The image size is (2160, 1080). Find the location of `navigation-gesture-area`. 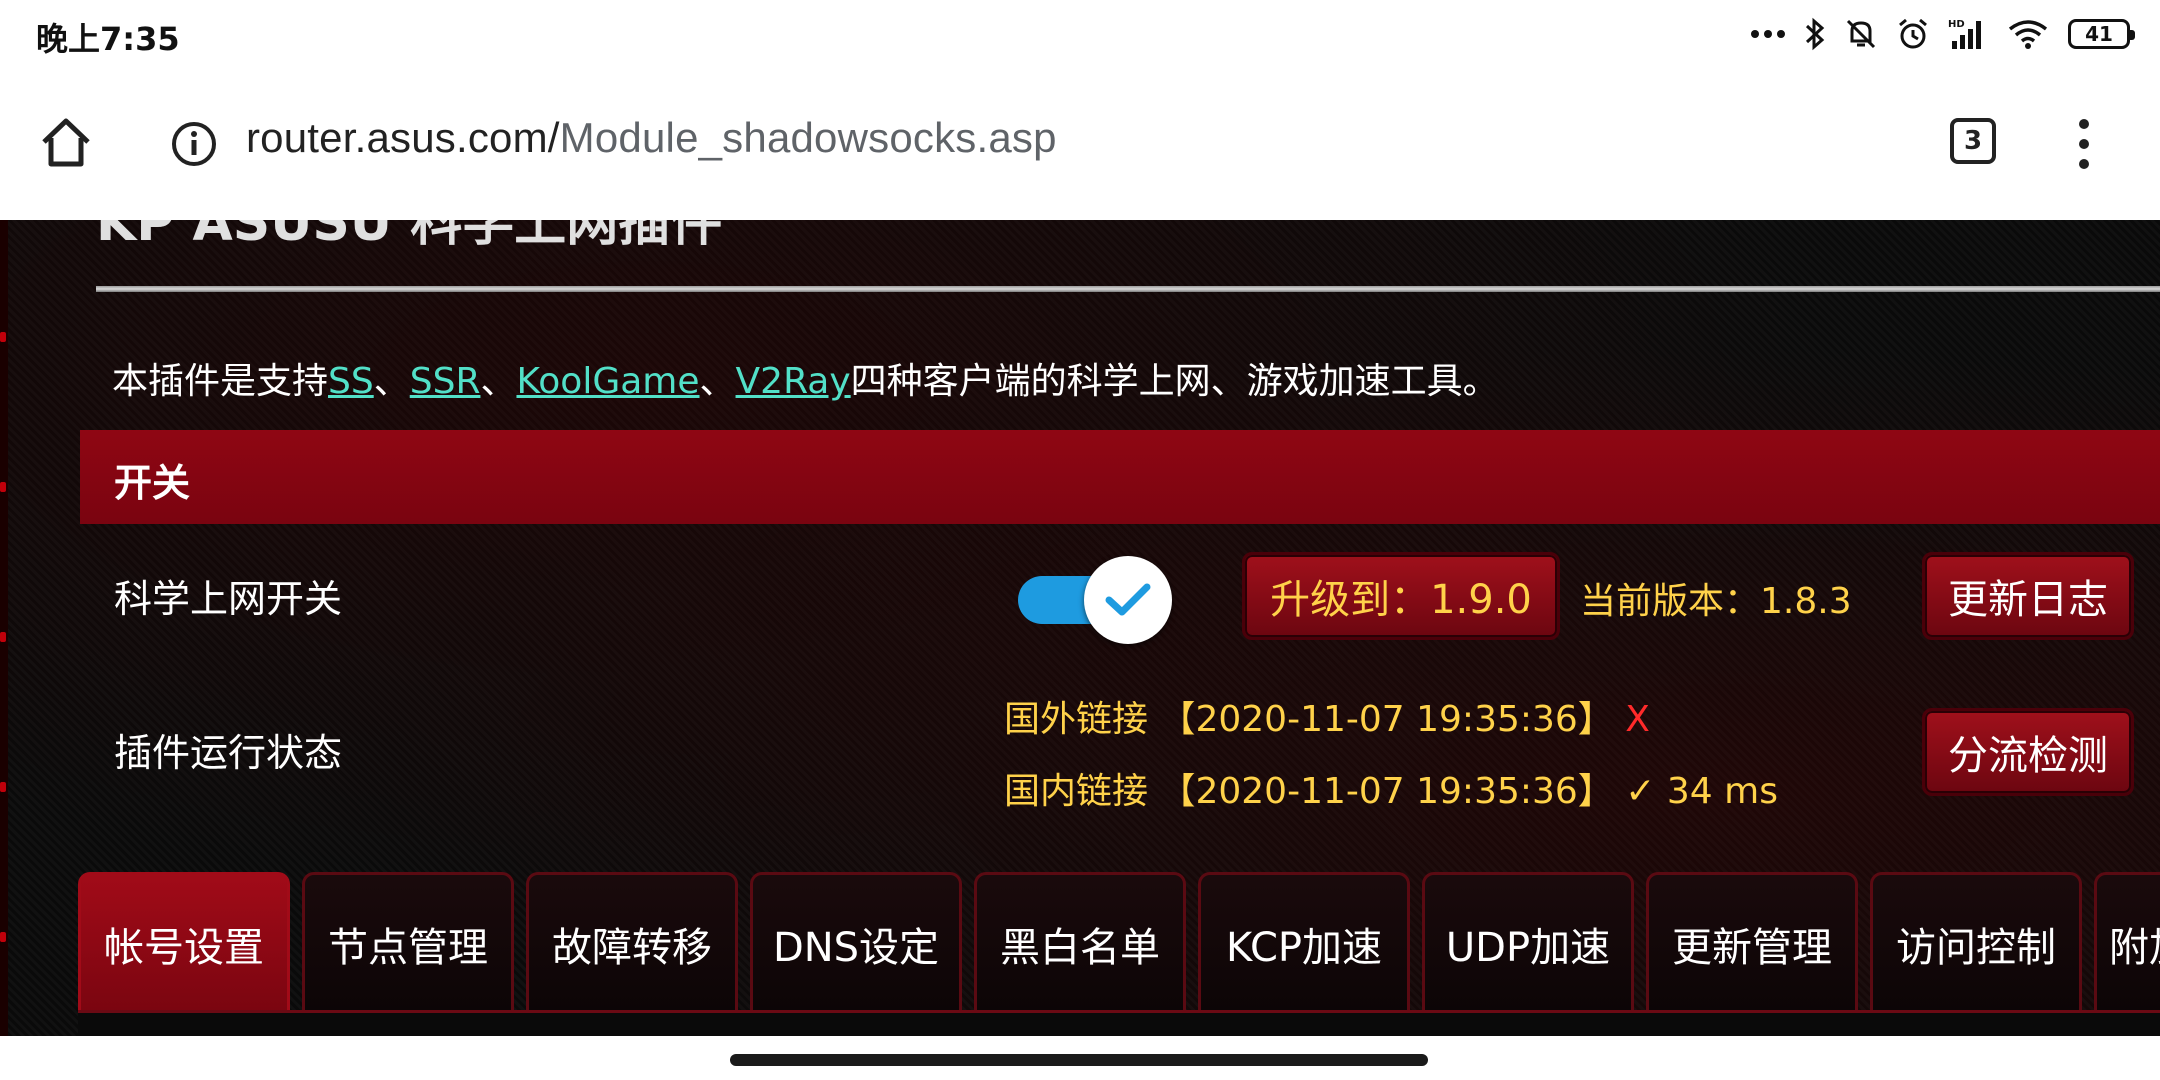

navigation-gesture-area is located at coordinates (1080, 1058).